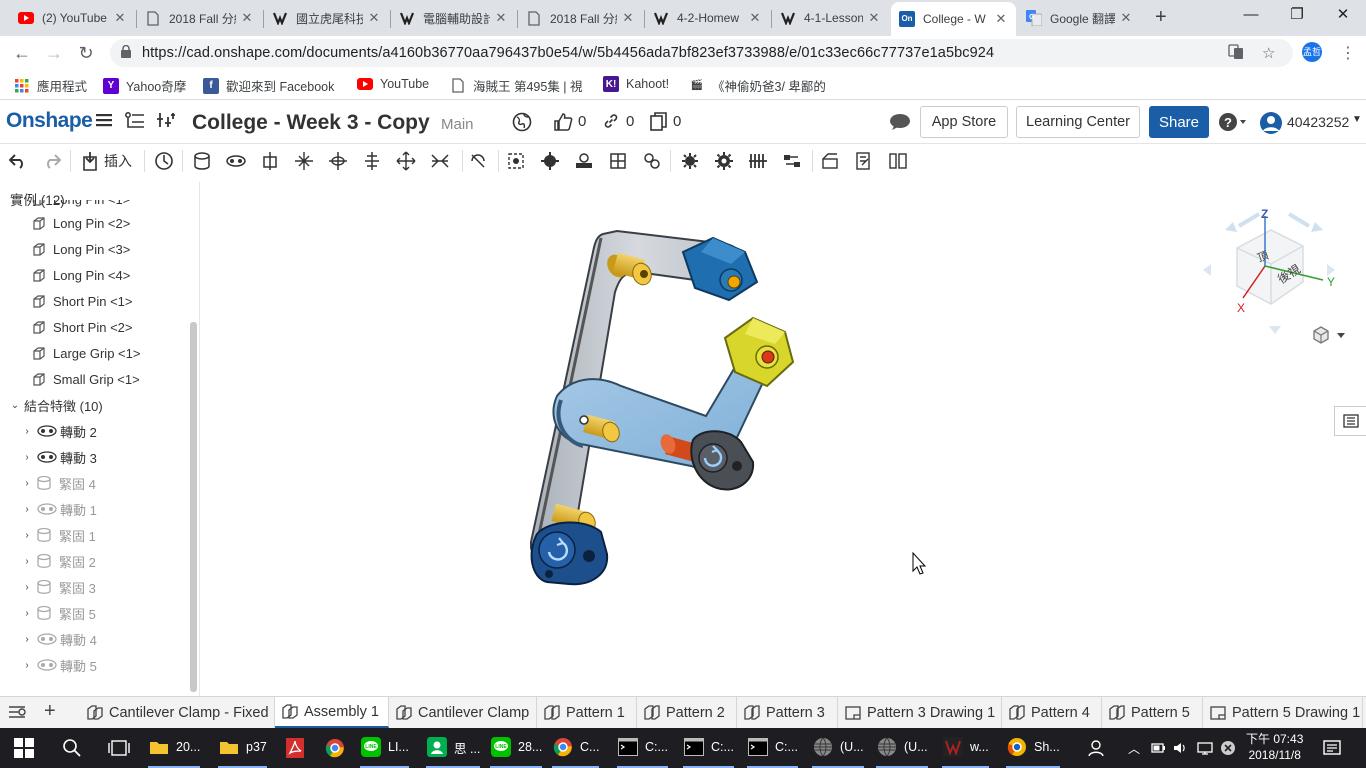  I want to click on element-tab: Pattern 1, so click(587, 712).